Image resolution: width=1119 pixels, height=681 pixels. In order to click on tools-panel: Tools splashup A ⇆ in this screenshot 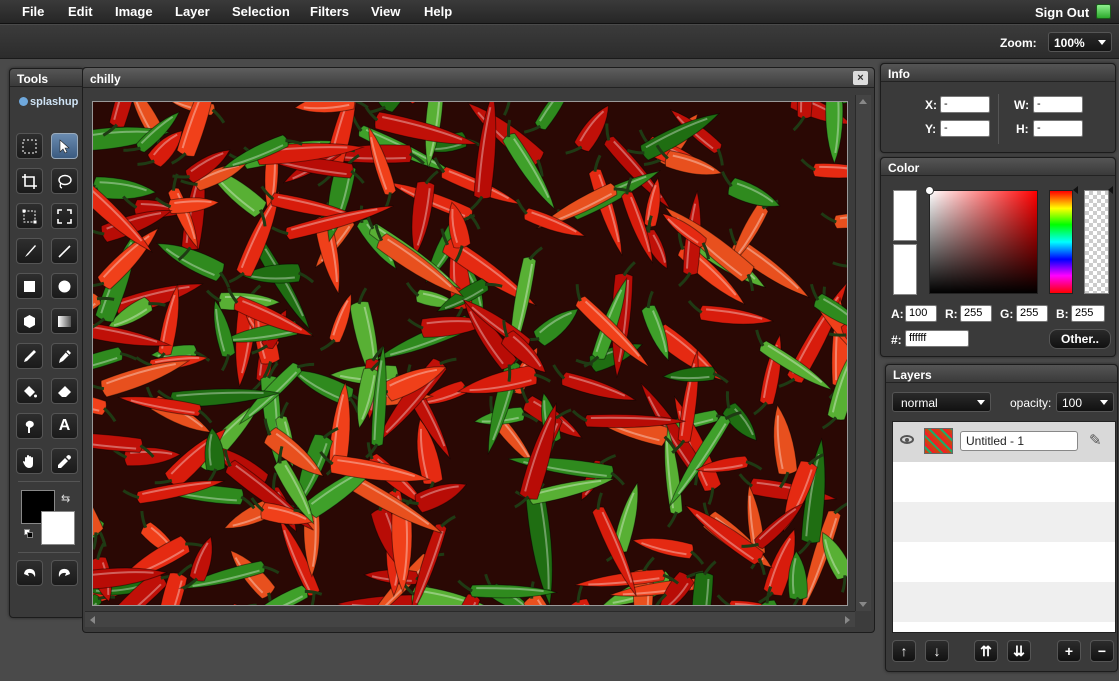, I will do `click(47, 343)`.